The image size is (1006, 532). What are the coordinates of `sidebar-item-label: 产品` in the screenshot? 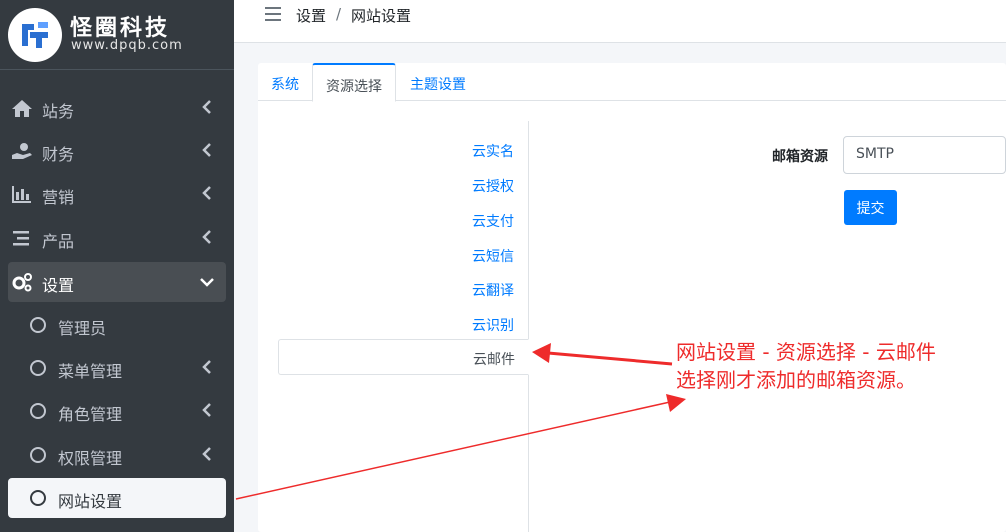 It's located at (58, 241).